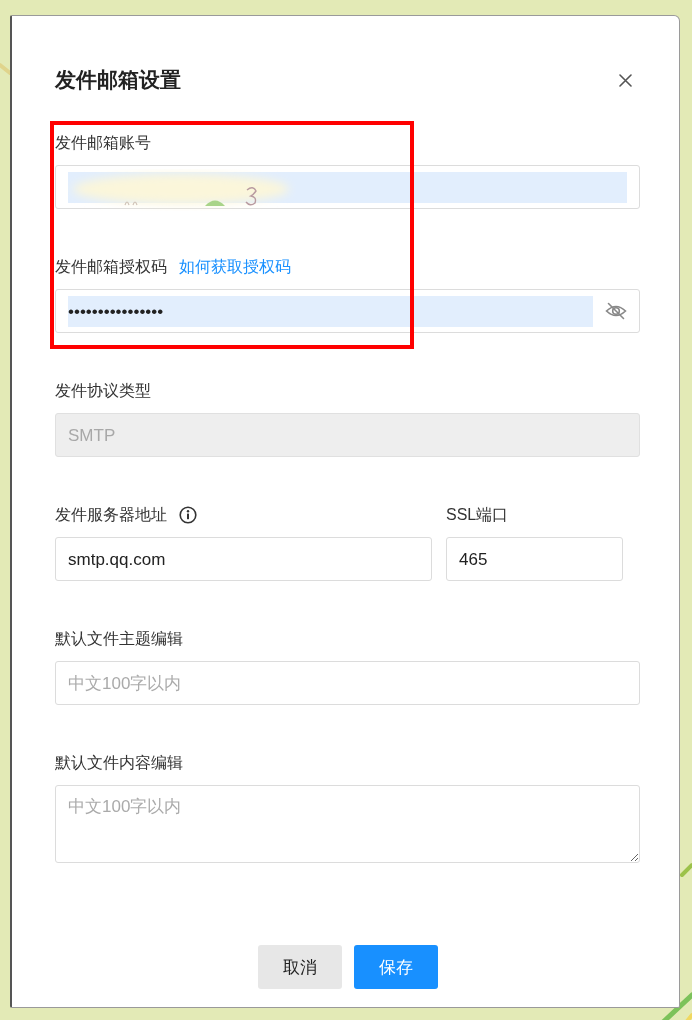  Describe the element at coordinates (188, 515) in the screenshot. I see `info-icon` at that location.